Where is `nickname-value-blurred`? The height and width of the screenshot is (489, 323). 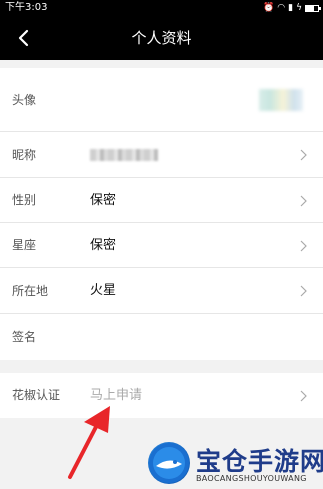 nickname-value-blurred is located at coordinates (124, 155).